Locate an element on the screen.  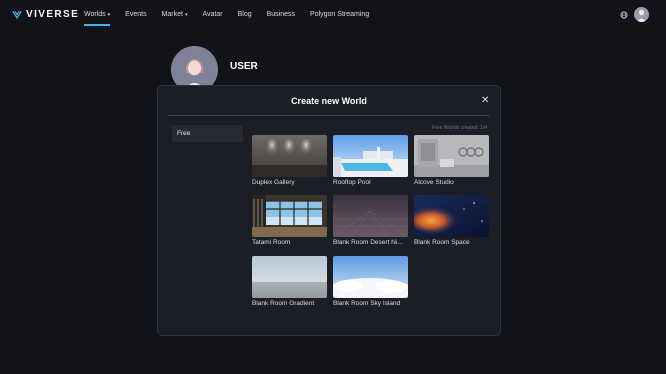
world-card-blank-room-gradient: Blank Room Gradient is located at coordinates (289, 281).